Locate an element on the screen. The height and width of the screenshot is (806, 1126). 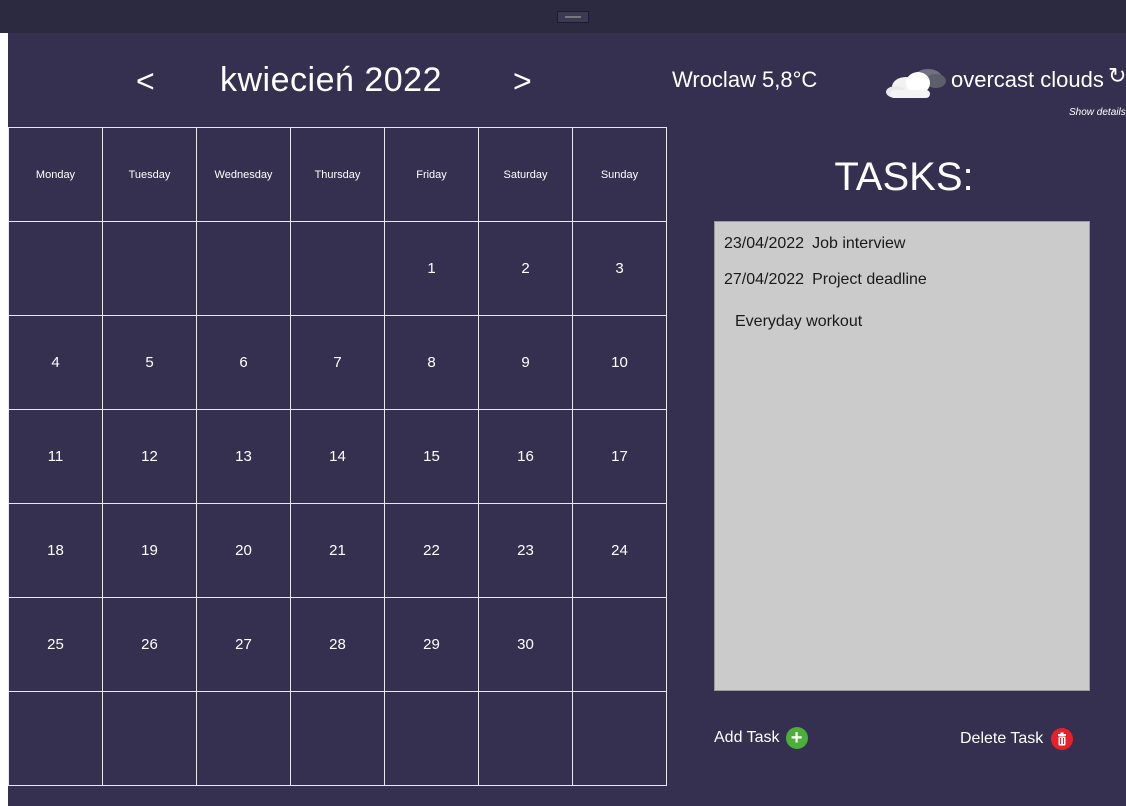
calendar-day-cell: 26 is located at coordinates (149, 644).